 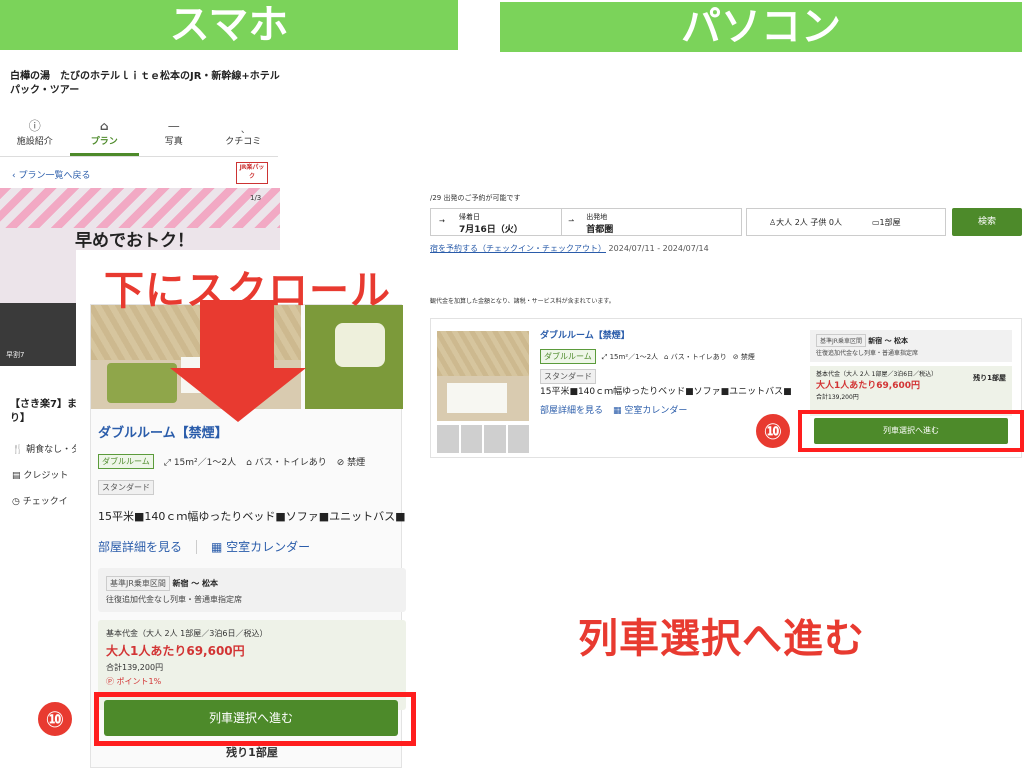 I want to click on rooms-remaining-mobile: 残り1部屋, so click(x=252, y=752).